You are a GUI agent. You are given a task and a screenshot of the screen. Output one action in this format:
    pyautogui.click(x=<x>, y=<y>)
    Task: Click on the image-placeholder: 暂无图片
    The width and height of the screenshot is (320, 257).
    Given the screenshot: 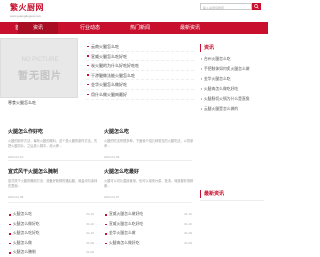 What is the action you would take?
    pyautogui.click(x=40, y=76)
    